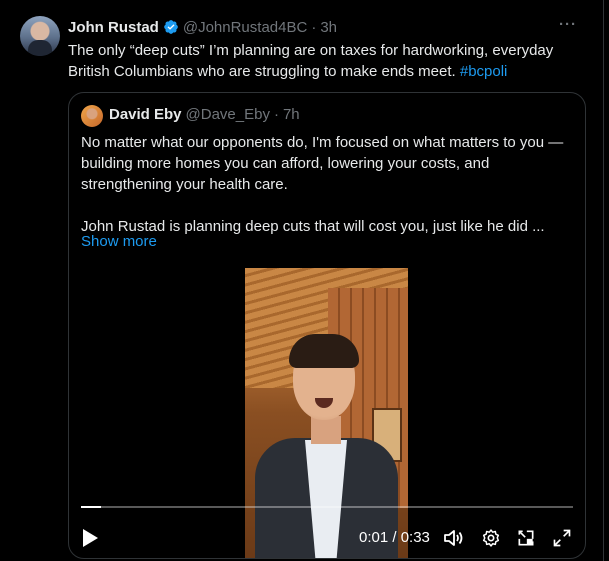  I want to click on video-person-hair, so click(324, 351).